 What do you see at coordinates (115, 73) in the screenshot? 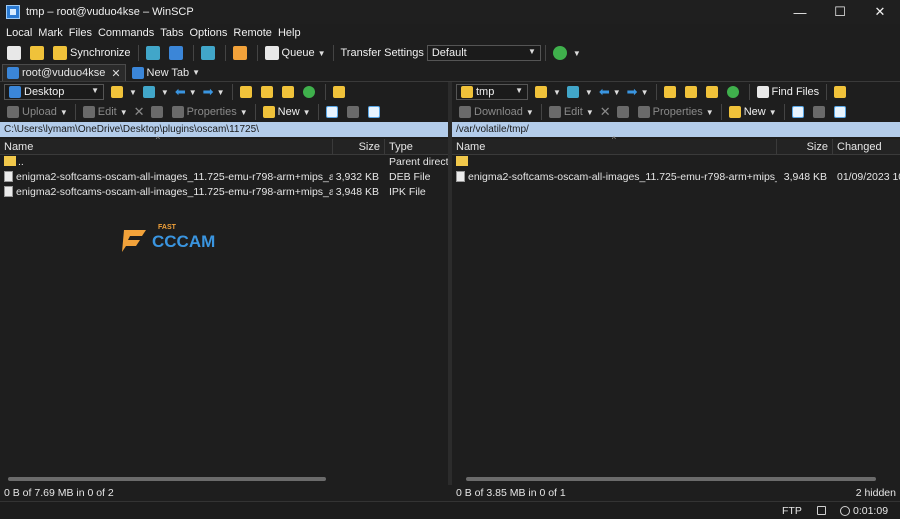
I see `close-icon: ✕` at bounding box center [115, 73].